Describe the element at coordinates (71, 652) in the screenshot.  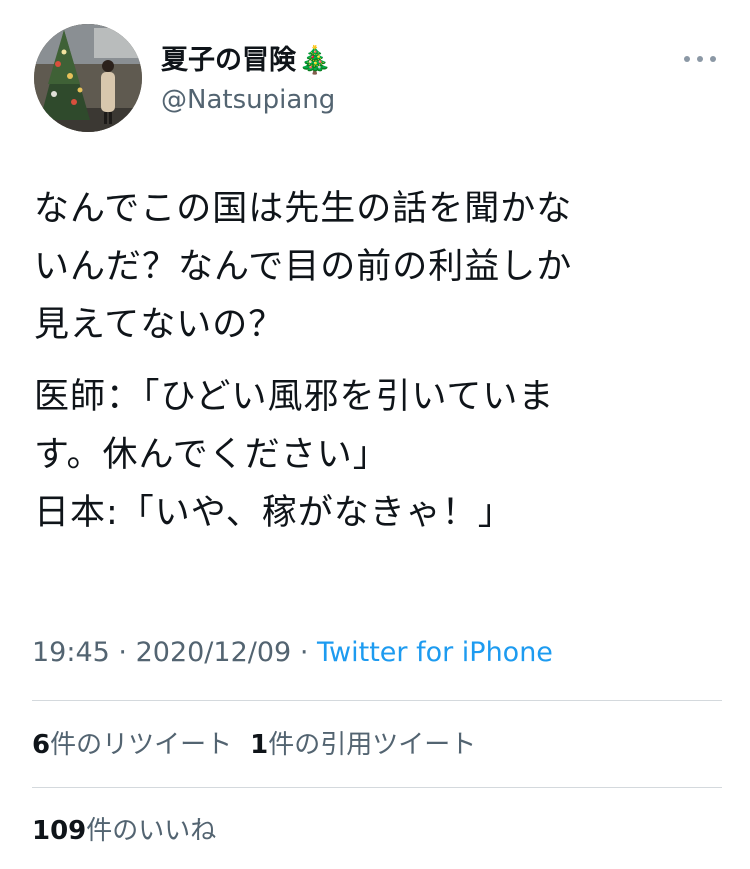
I see `tweet-time: 19:45` at that location.